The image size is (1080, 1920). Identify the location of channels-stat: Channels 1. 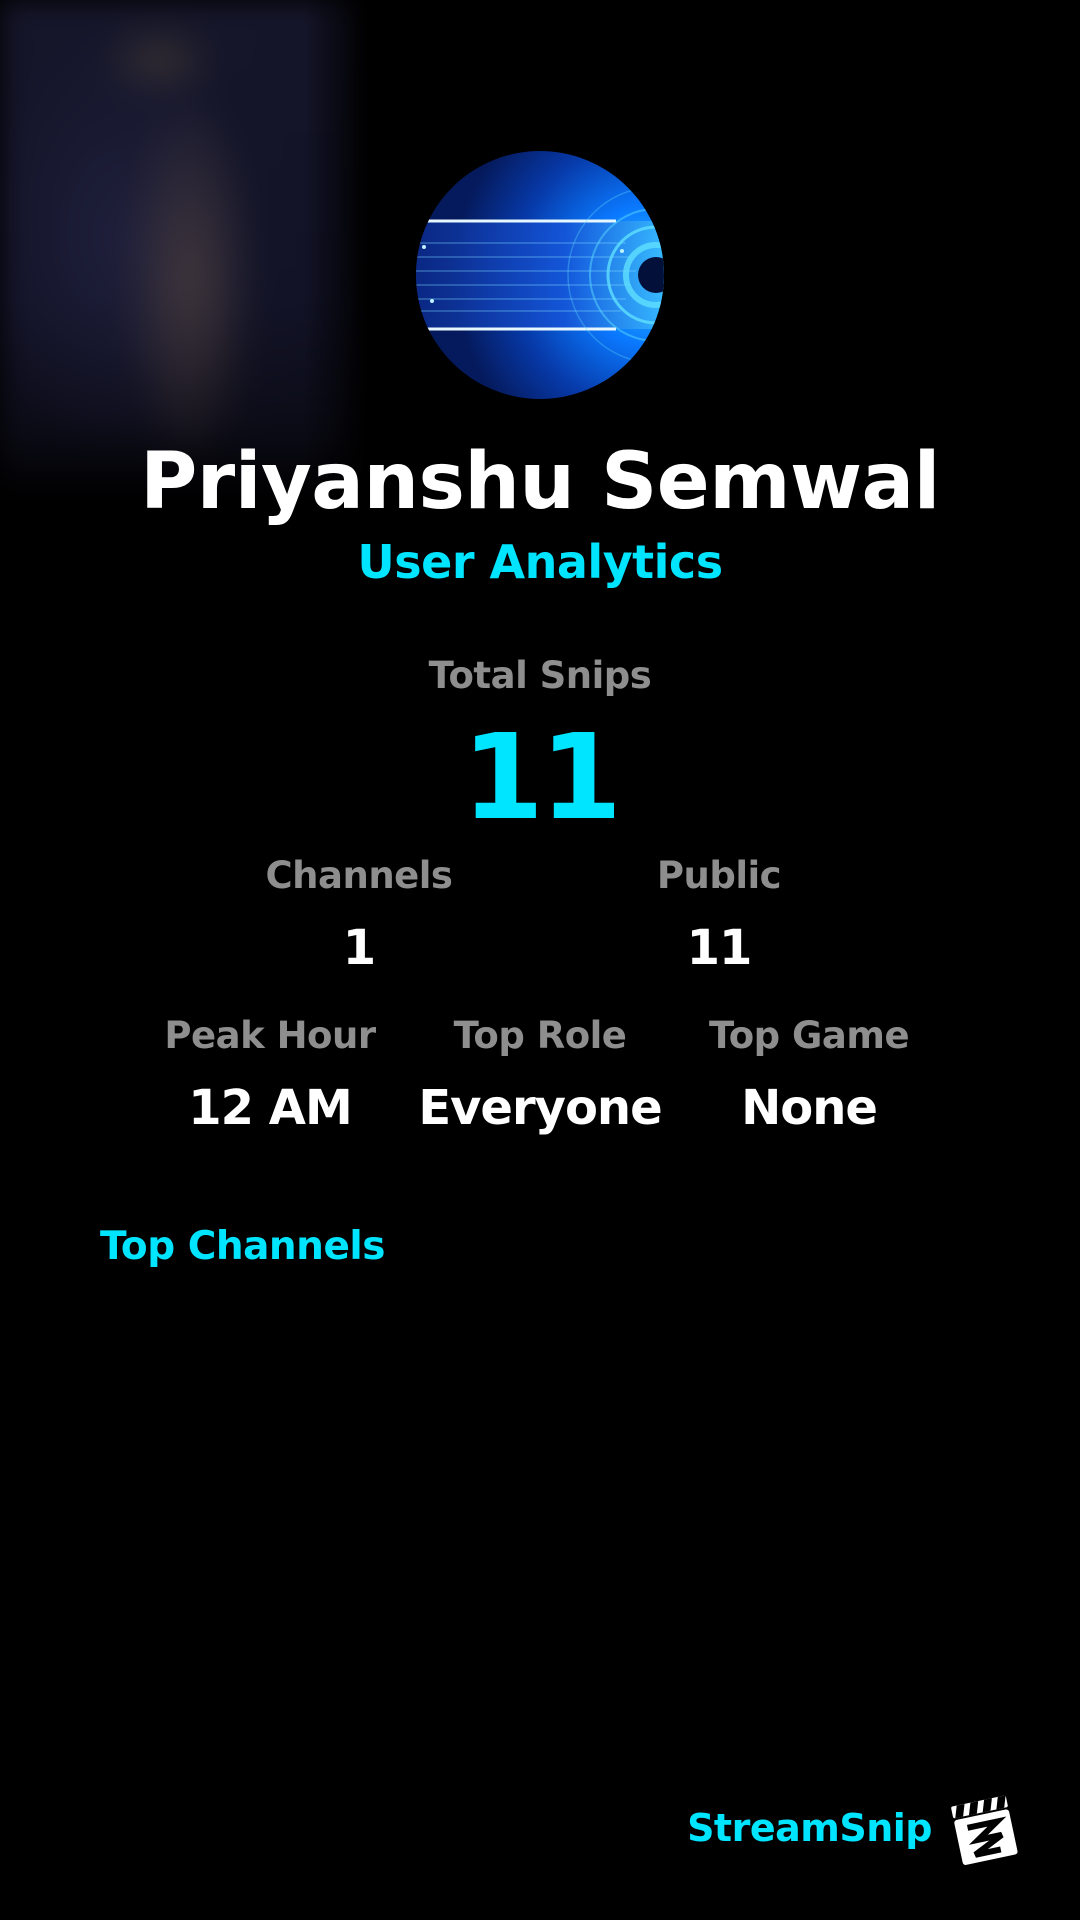
(359, 915).